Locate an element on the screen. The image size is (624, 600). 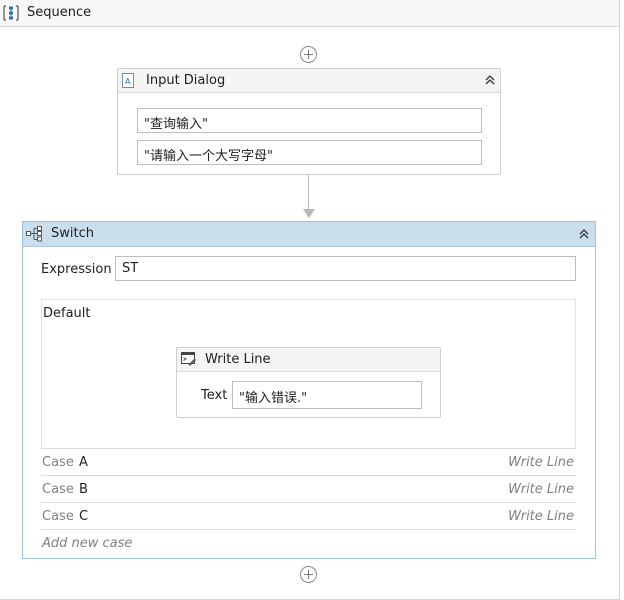
expression-label: Expression is located at coordinates (76, 269).